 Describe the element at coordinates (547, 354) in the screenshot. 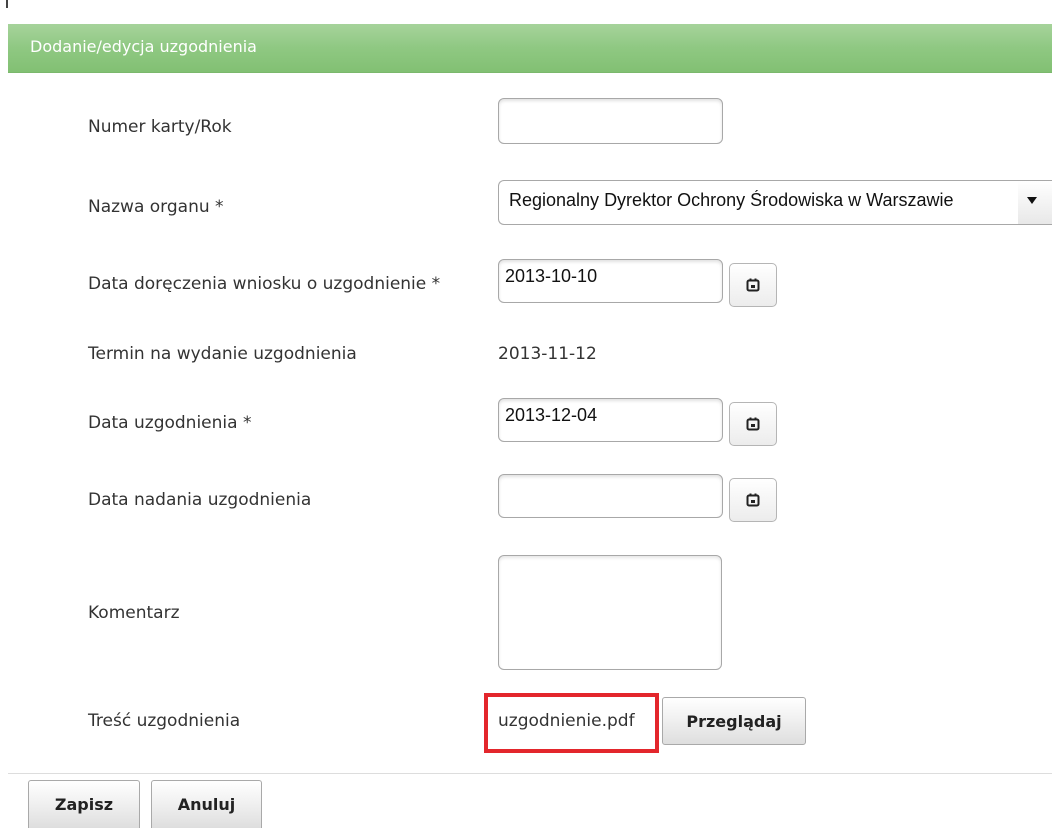

I see `deadline-value: 2013-11-12` at that location.